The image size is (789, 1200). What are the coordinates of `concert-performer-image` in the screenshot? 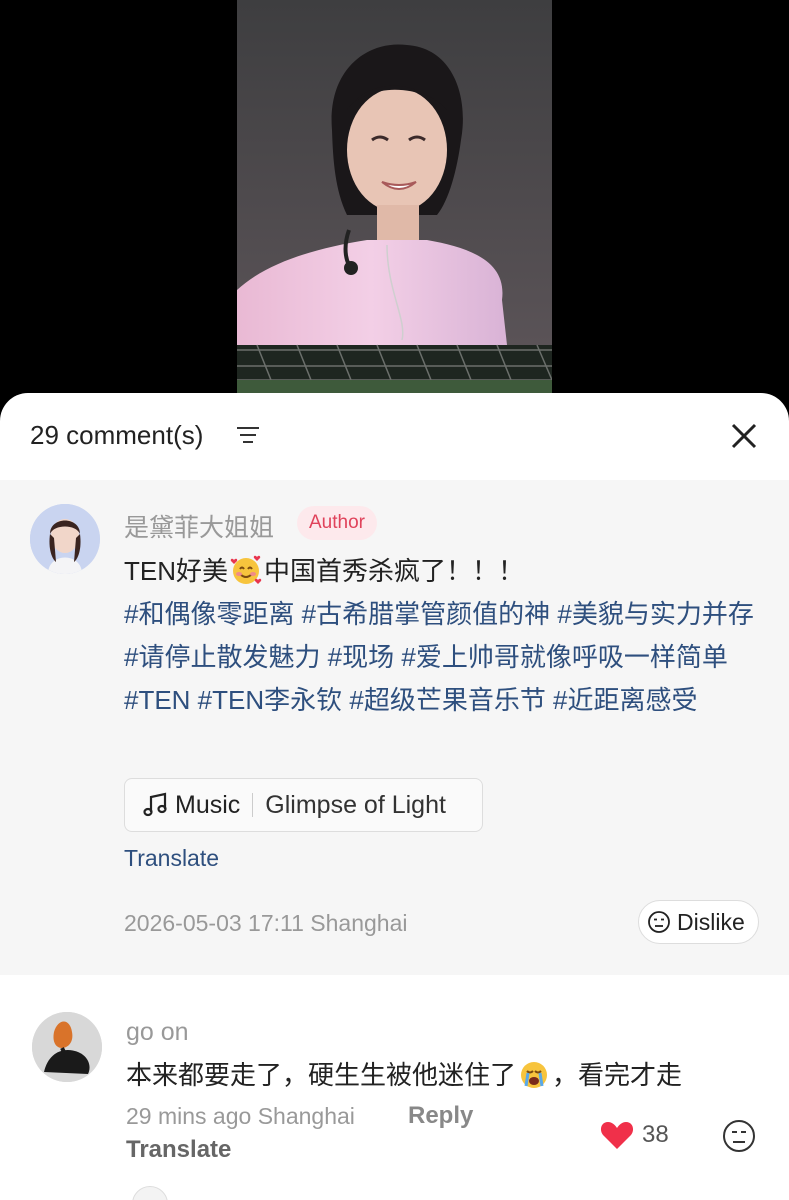 It's located at (394, 197).